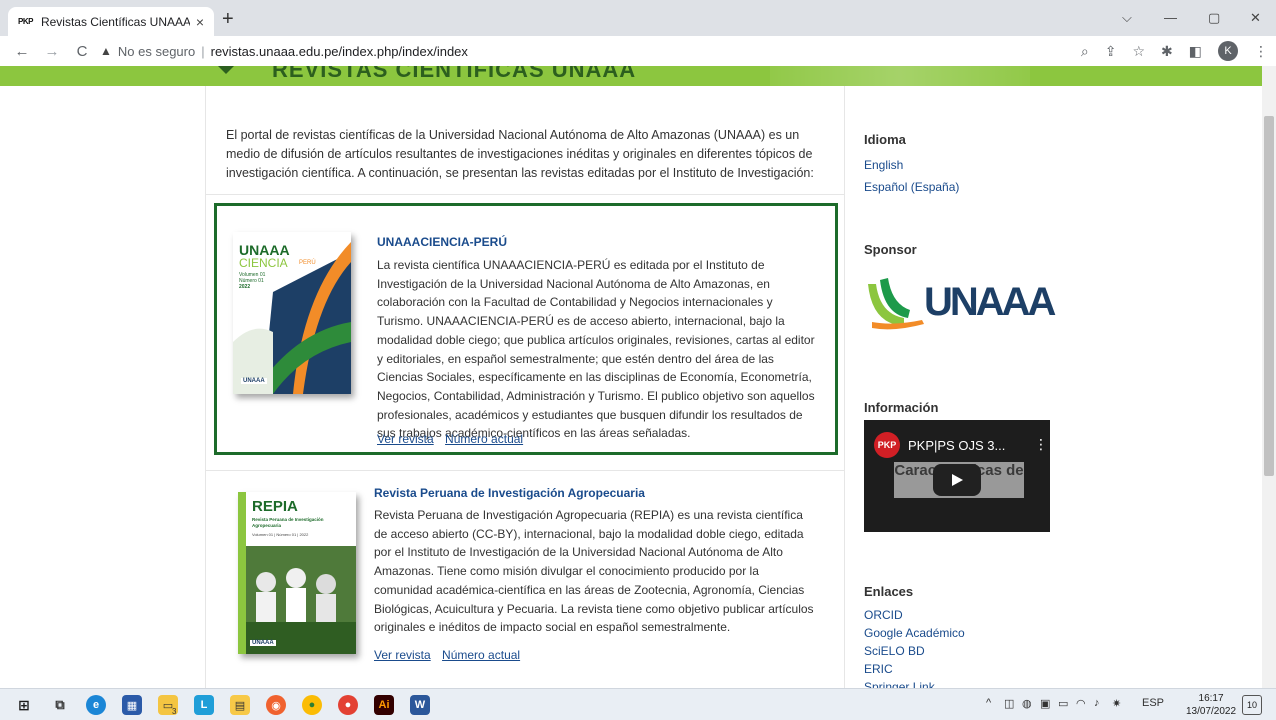 This screenshot has width=1276, height=720. Describe the element at coordinates (883, 165) in the screenshot. I see `language-link-english: English` at that location.